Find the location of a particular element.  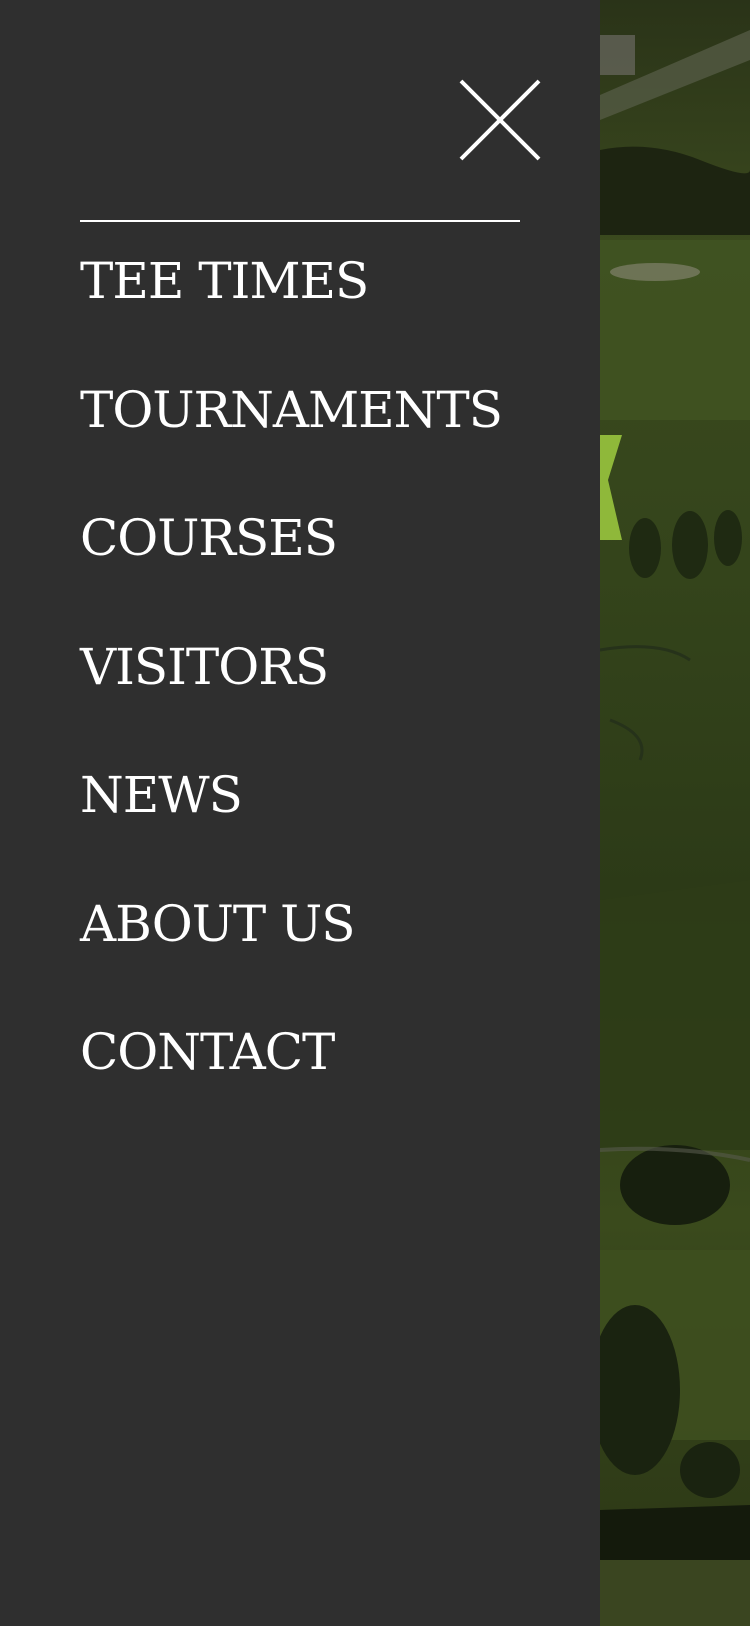

close-icon is located at coordinates (500, 120).